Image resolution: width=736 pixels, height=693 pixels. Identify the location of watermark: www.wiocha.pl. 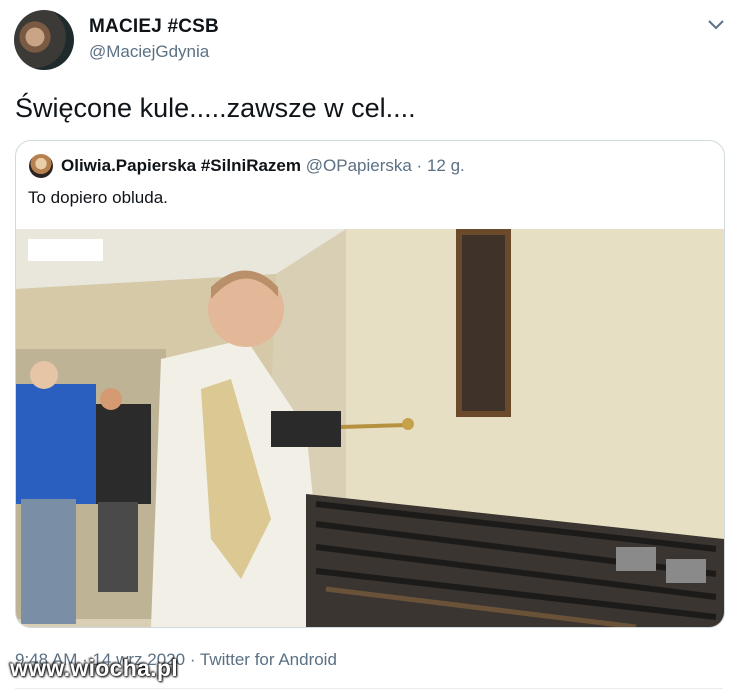
(94, 668).